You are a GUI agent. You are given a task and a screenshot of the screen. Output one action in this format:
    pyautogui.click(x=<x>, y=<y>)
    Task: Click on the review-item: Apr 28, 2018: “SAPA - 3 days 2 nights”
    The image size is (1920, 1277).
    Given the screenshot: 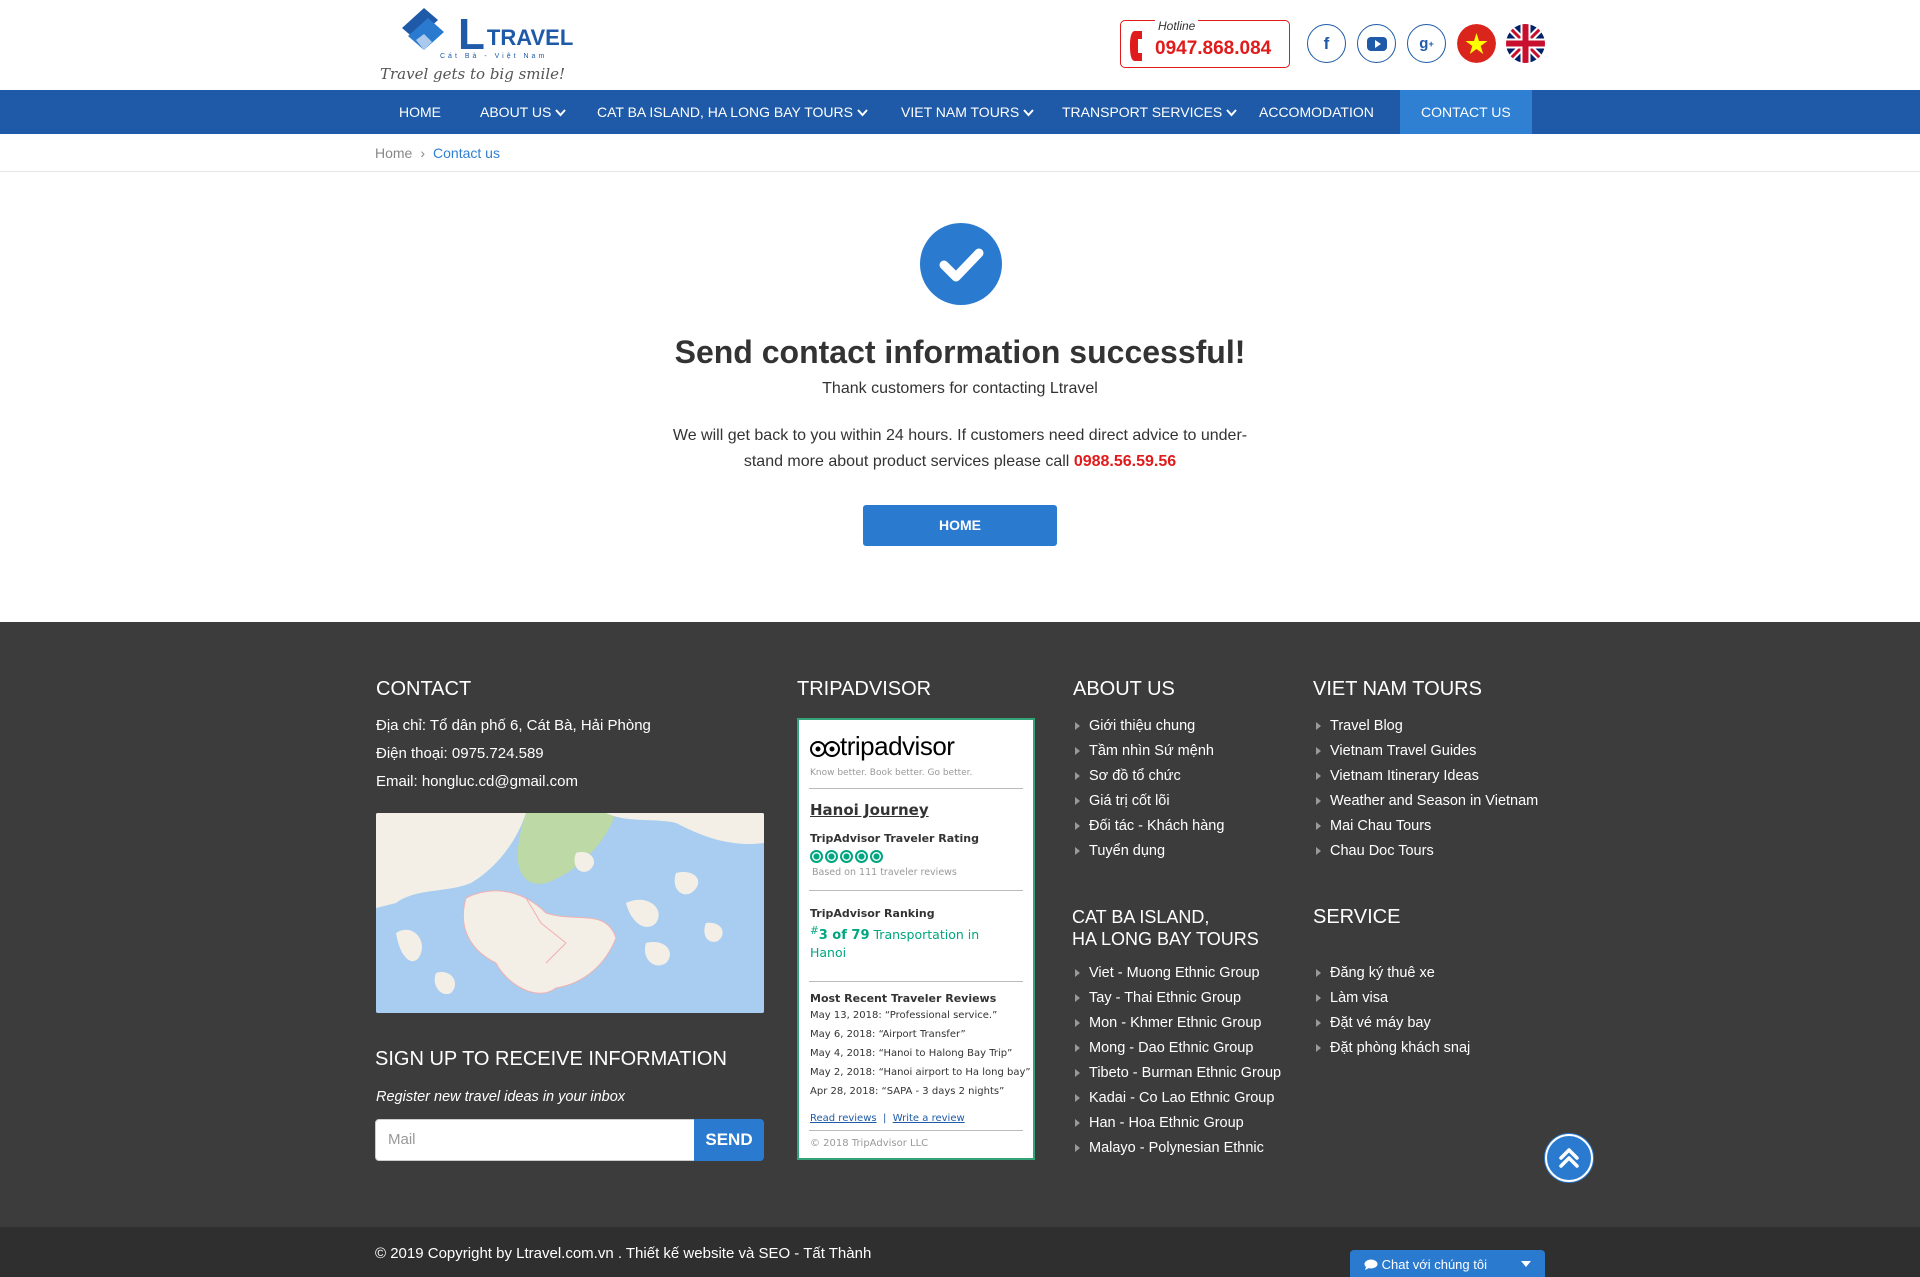 What is the action you would take?
    pyautogui.click(x=907, y=1091)
    